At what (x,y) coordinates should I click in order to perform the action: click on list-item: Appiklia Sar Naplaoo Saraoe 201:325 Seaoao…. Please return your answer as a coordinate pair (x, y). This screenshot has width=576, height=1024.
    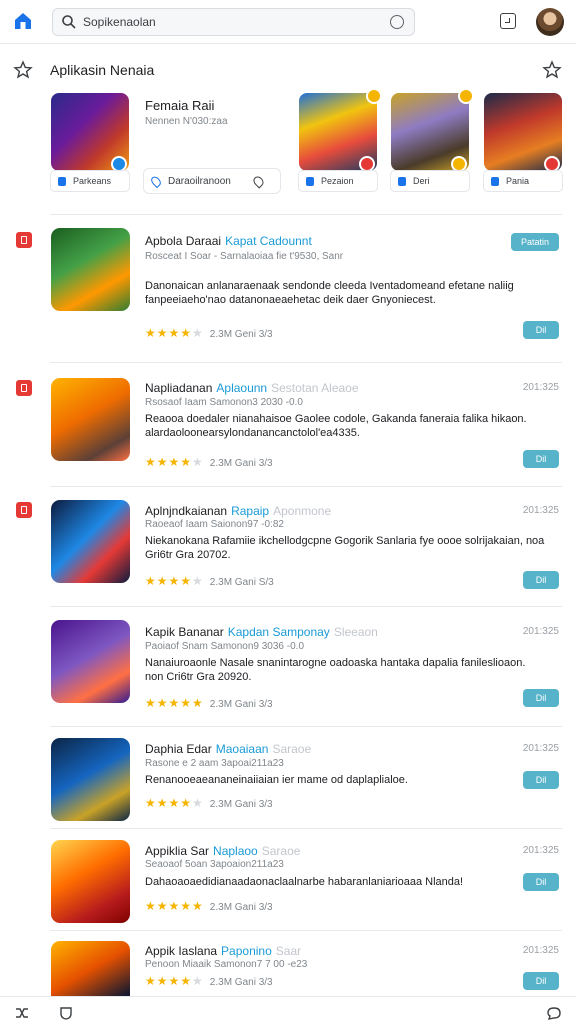
    Looking at the image, I should click on (288, 883).